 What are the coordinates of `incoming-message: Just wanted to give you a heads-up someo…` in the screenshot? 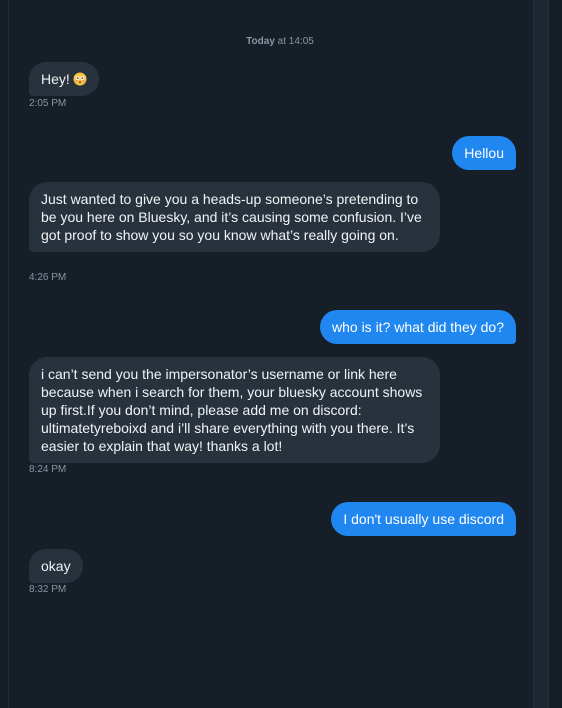 It's located at (234, 217).